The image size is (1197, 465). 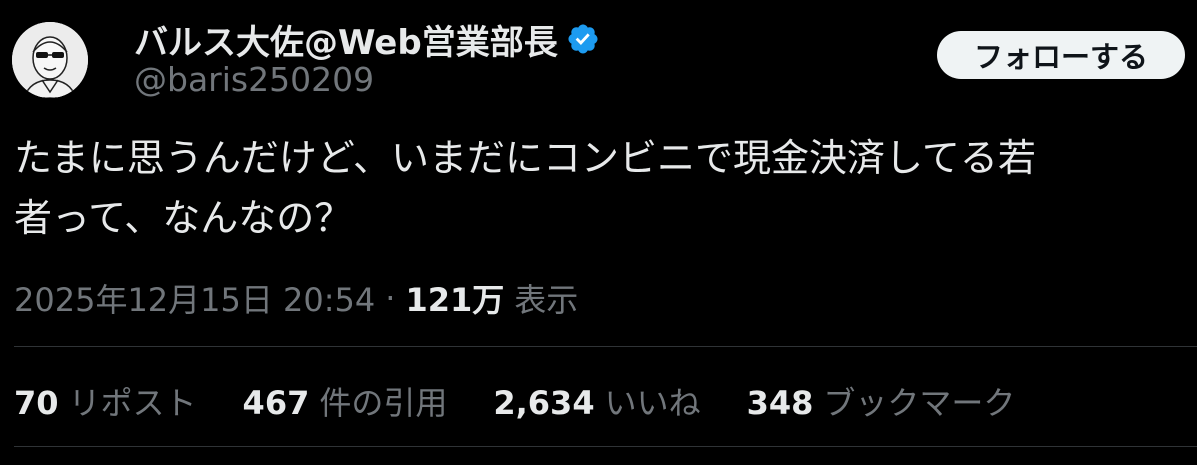 What do you see at coordinates (1061, 55) in the screenshot?
I see `follow-button: フォローする` at bounding box center [1061, 55].